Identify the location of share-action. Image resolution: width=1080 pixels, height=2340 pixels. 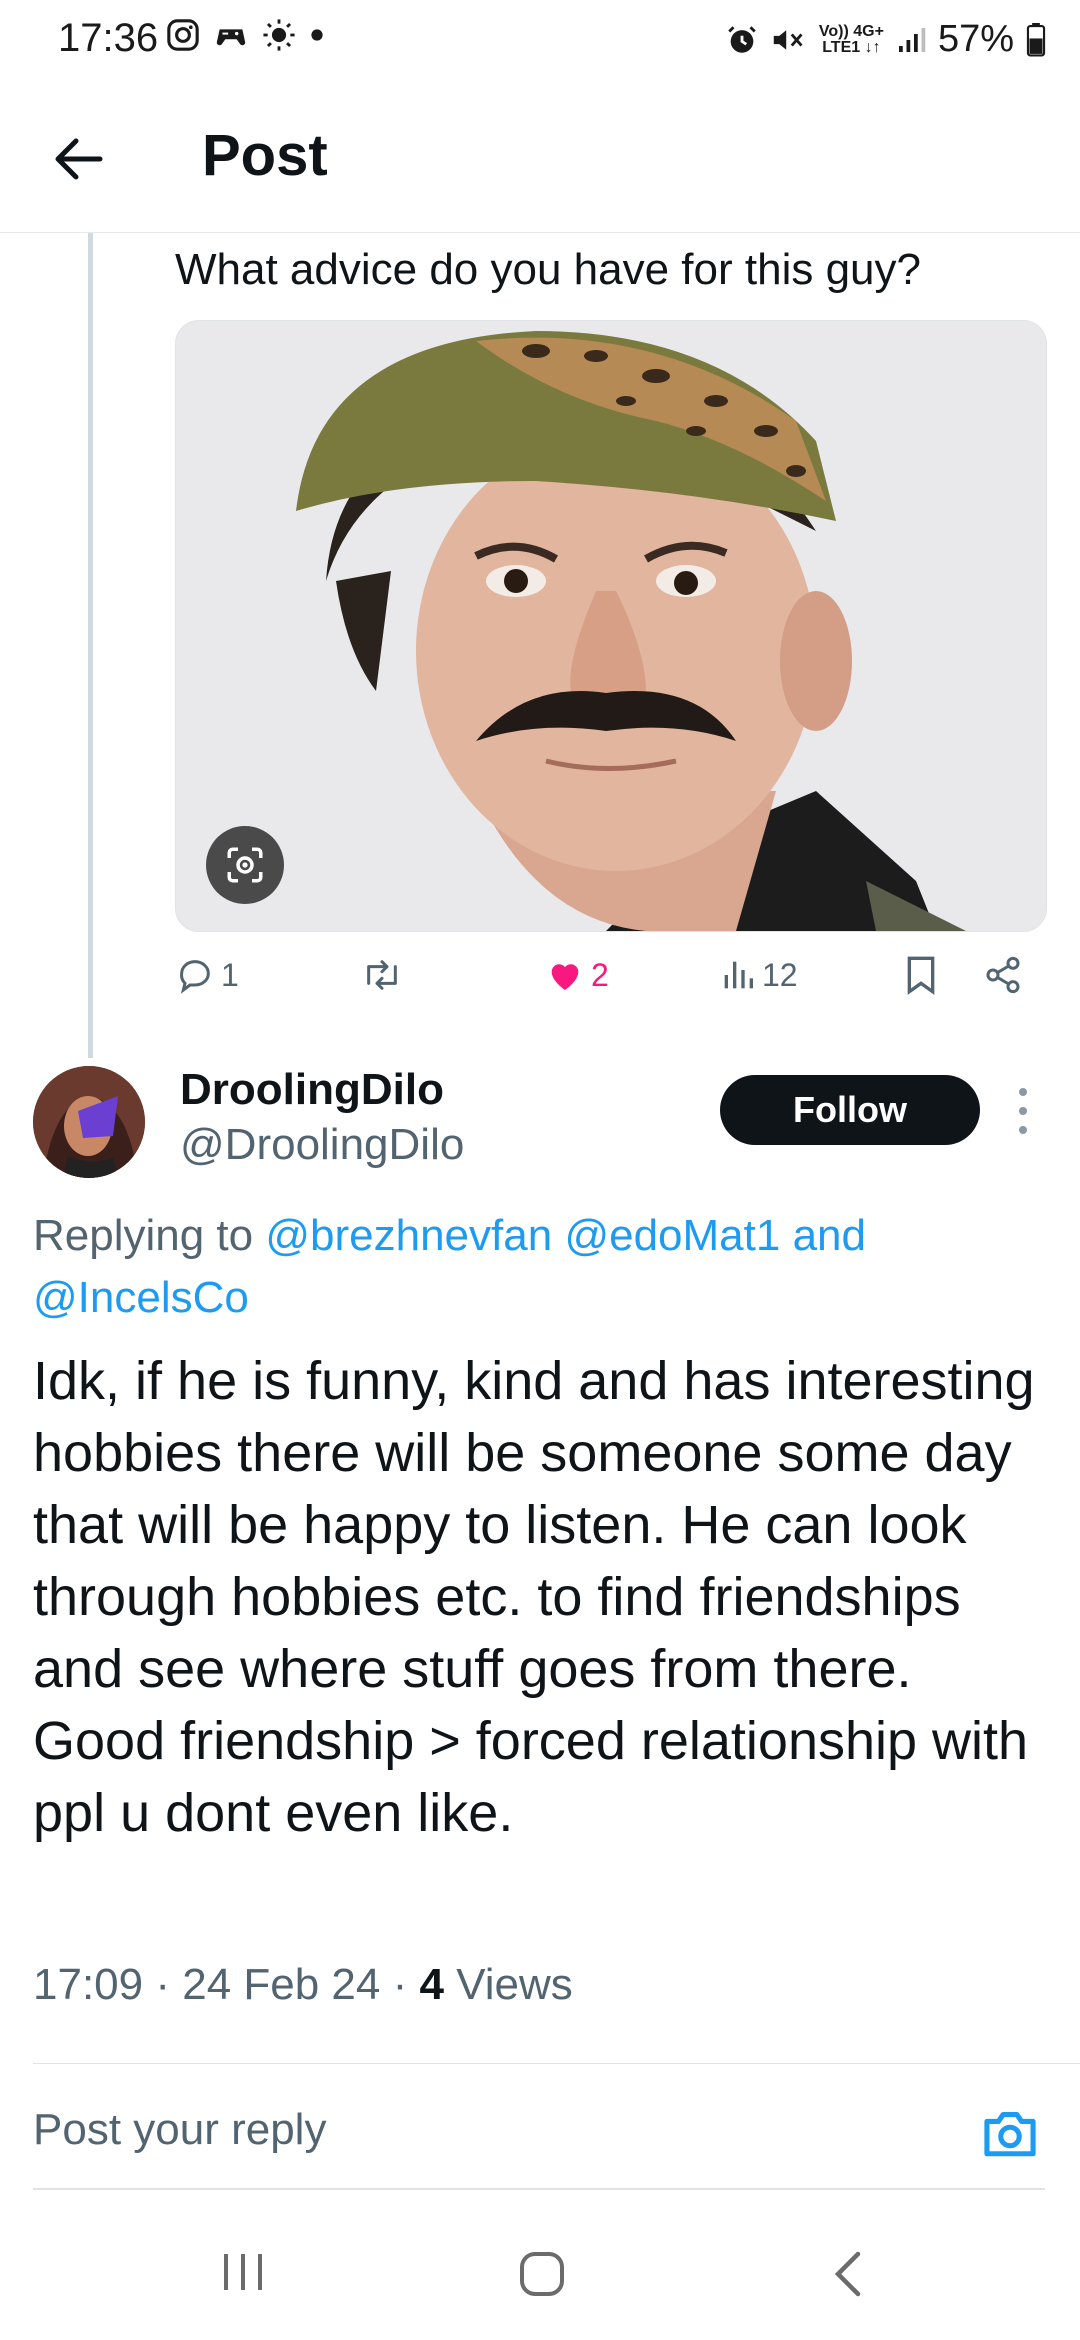
(1003, 975).